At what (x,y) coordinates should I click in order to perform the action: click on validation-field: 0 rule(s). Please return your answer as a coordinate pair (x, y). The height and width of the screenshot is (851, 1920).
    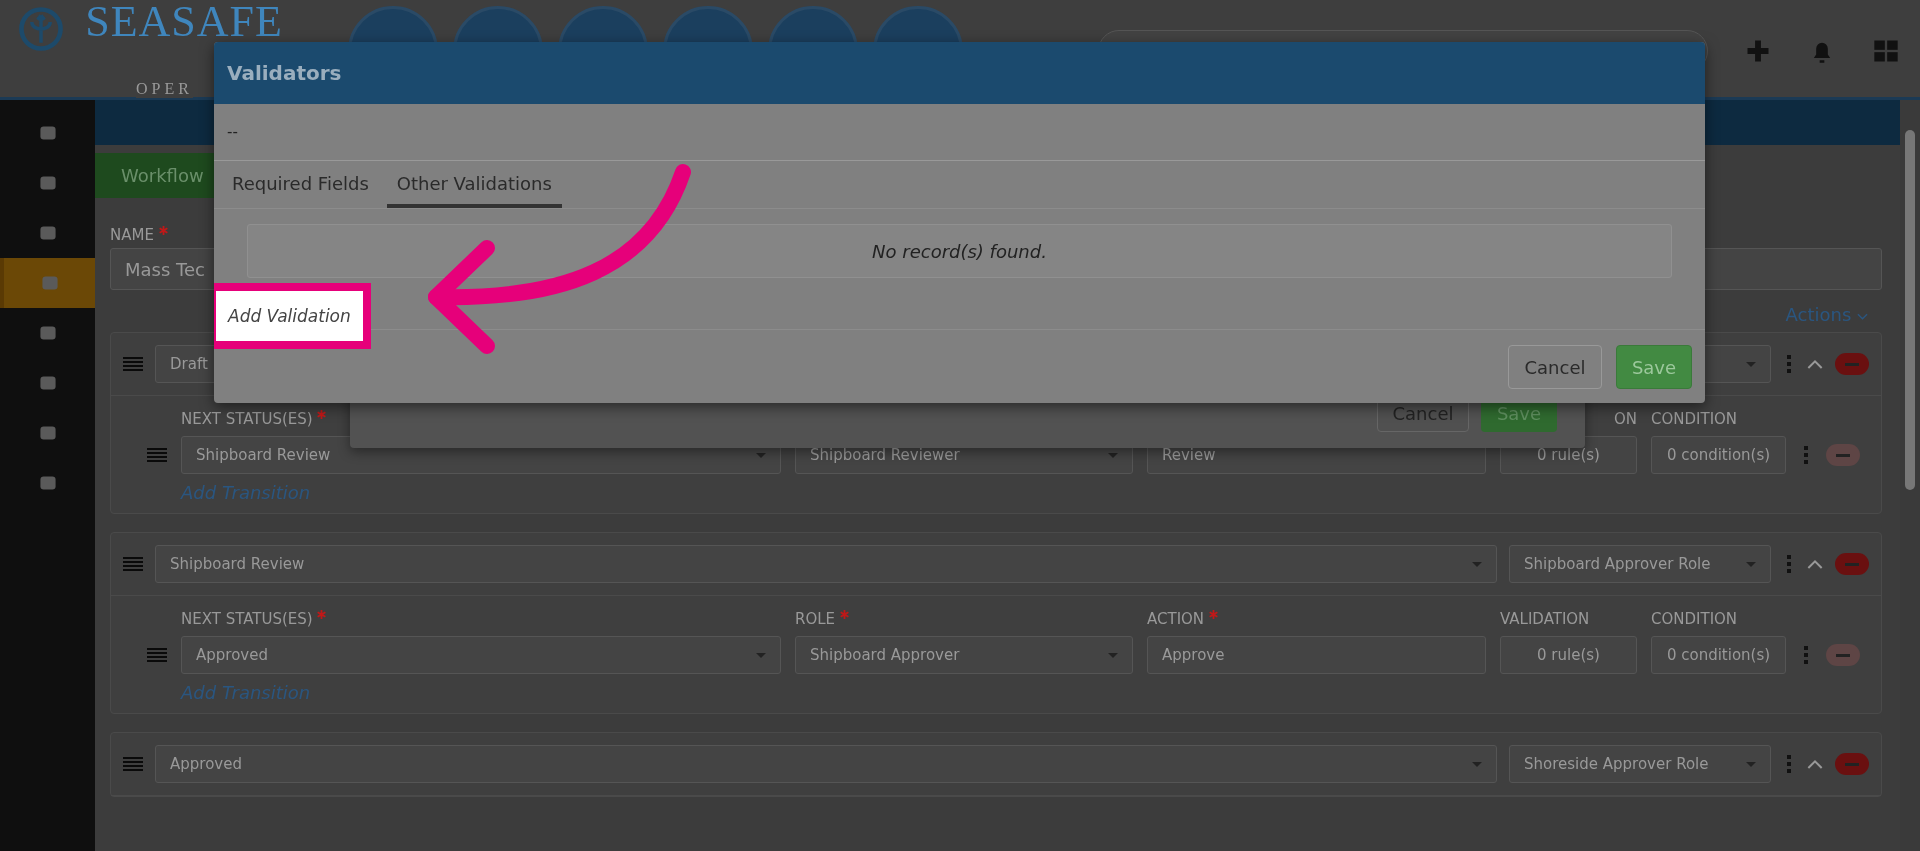
    Looking at the image, I should click on (1568, 655).